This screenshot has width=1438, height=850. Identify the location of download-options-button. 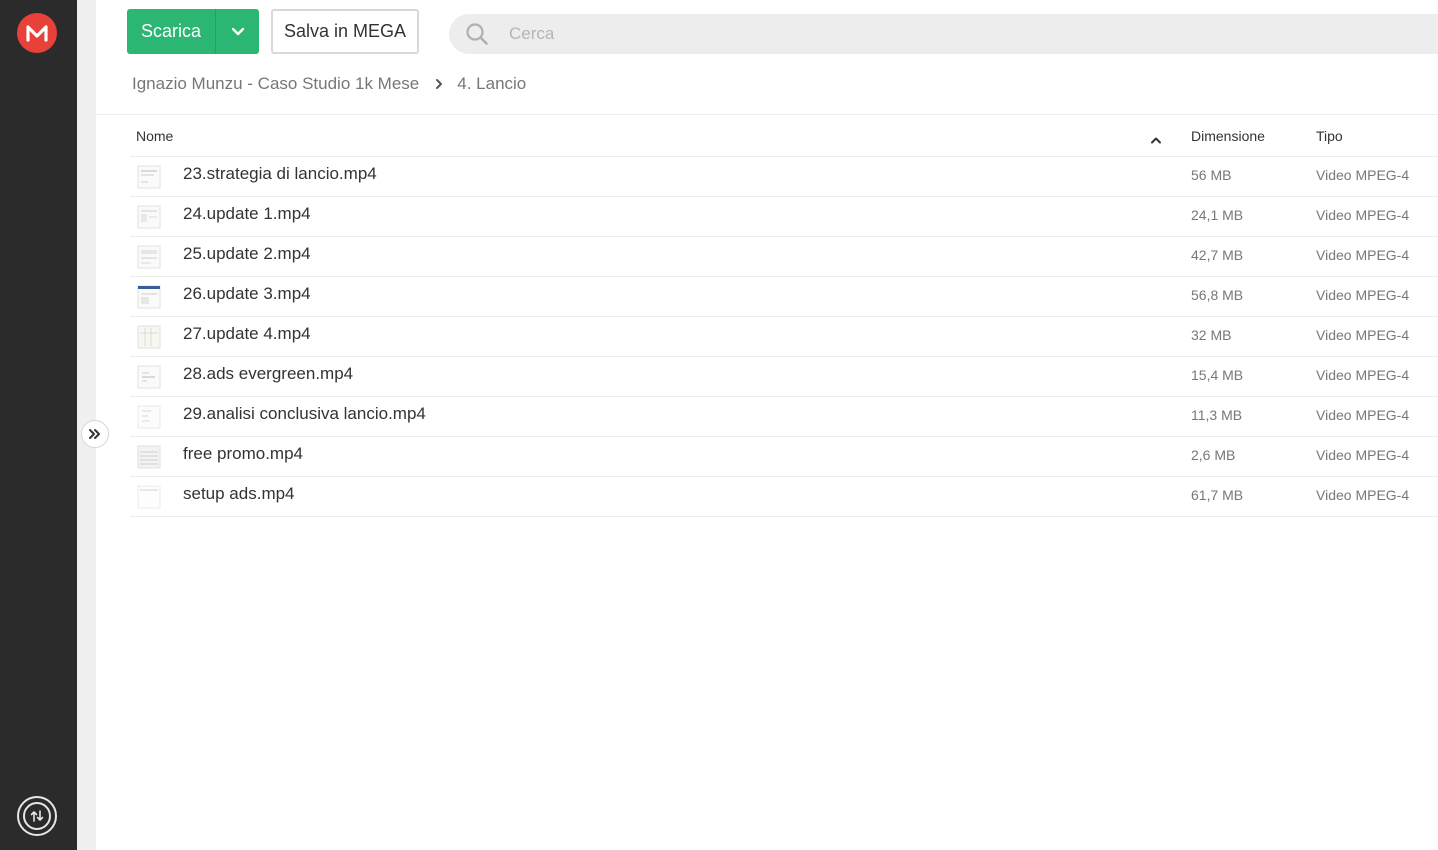
(237, 31).